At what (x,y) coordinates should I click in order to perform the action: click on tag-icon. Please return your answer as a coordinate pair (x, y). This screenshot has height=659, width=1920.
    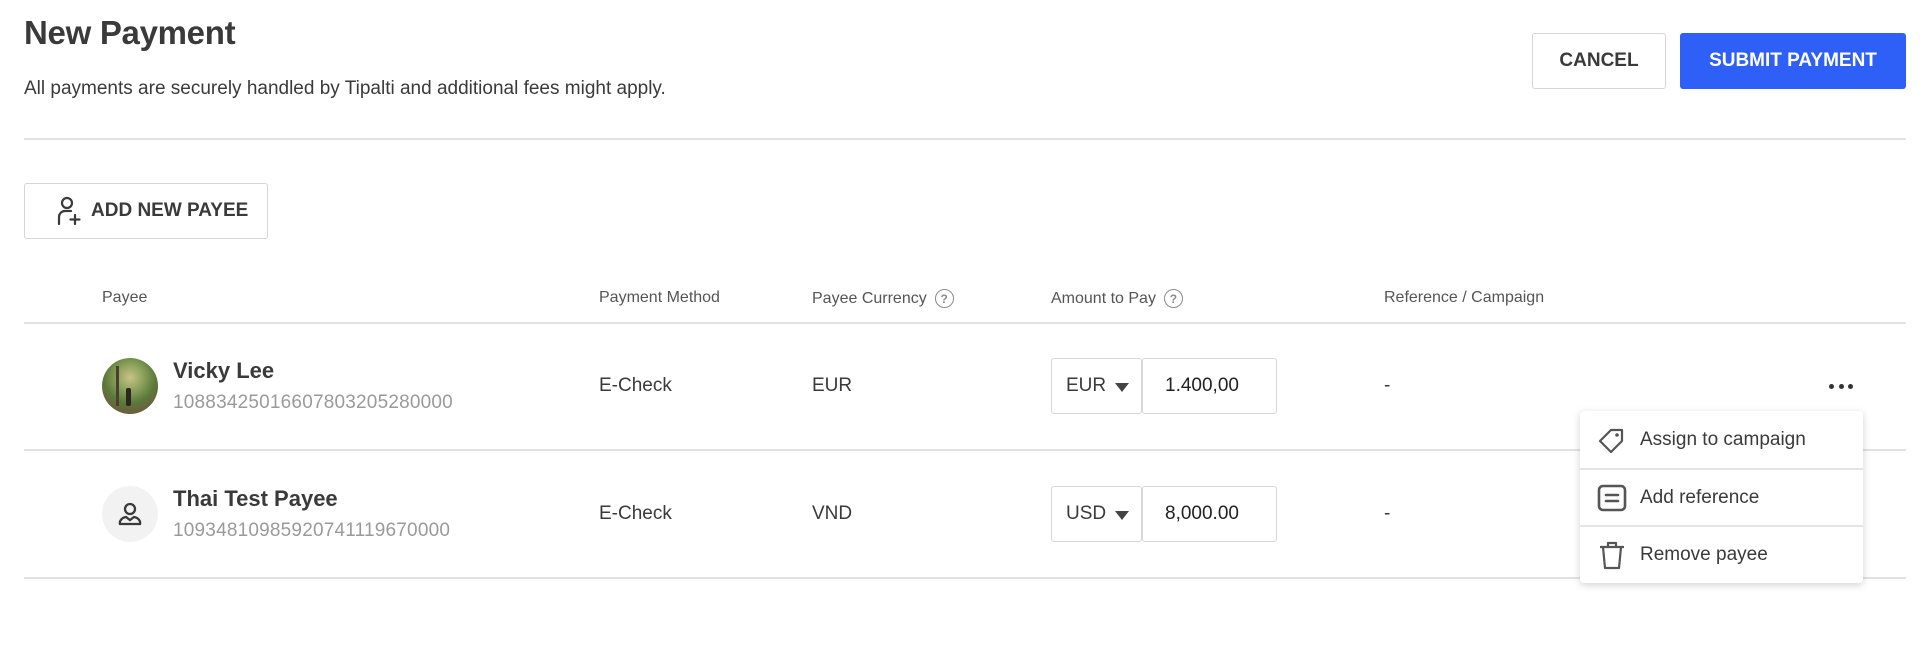
    Looking at the image, I should click on (1611, 440).